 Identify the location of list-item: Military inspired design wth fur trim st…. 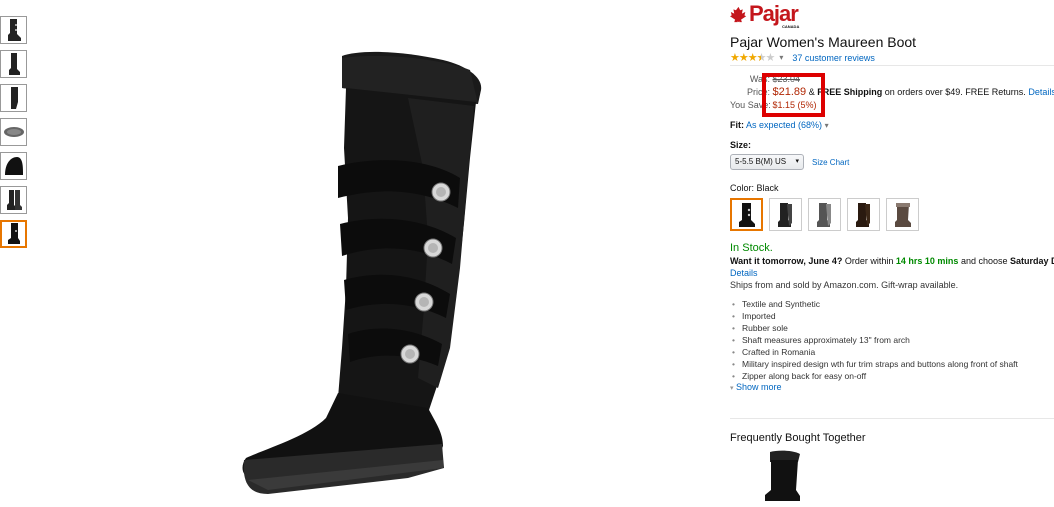
(874, 364).